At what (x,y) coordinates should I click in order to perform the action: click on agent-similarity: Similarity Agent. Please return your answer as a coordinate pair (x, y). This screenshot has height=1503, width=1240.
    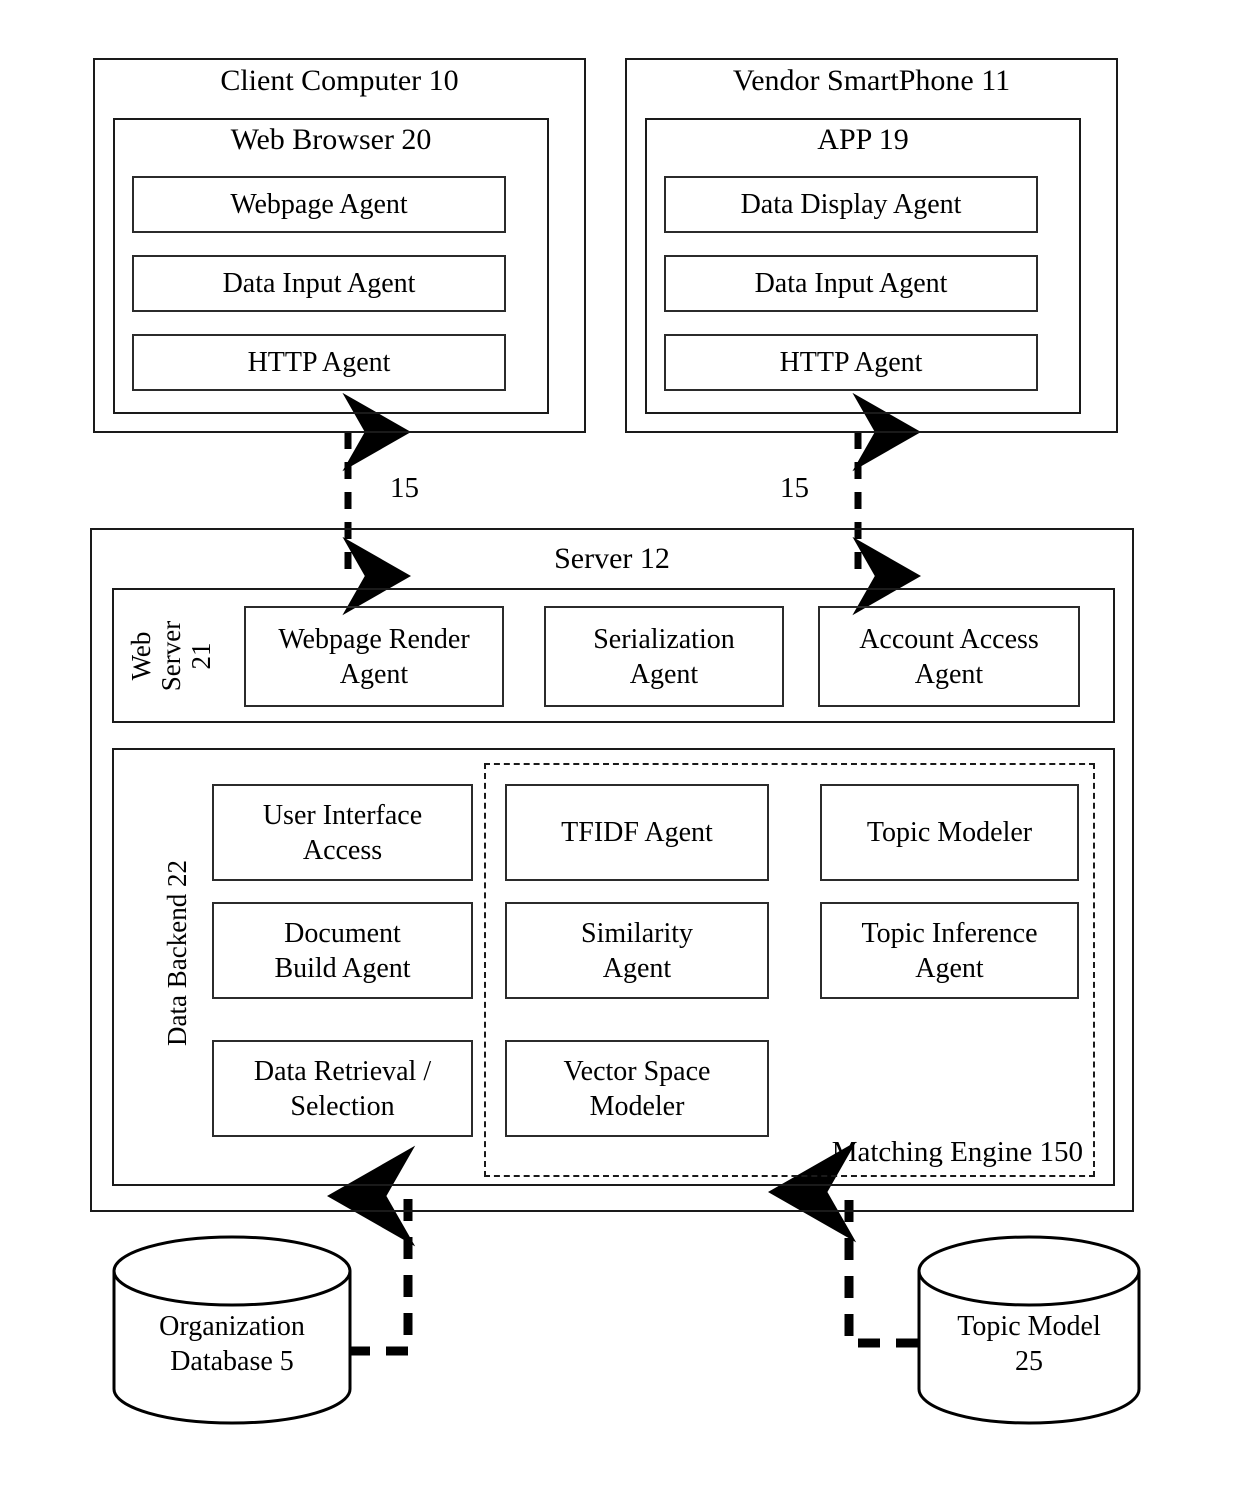
    Looking at the image, I should click on (637, 950).